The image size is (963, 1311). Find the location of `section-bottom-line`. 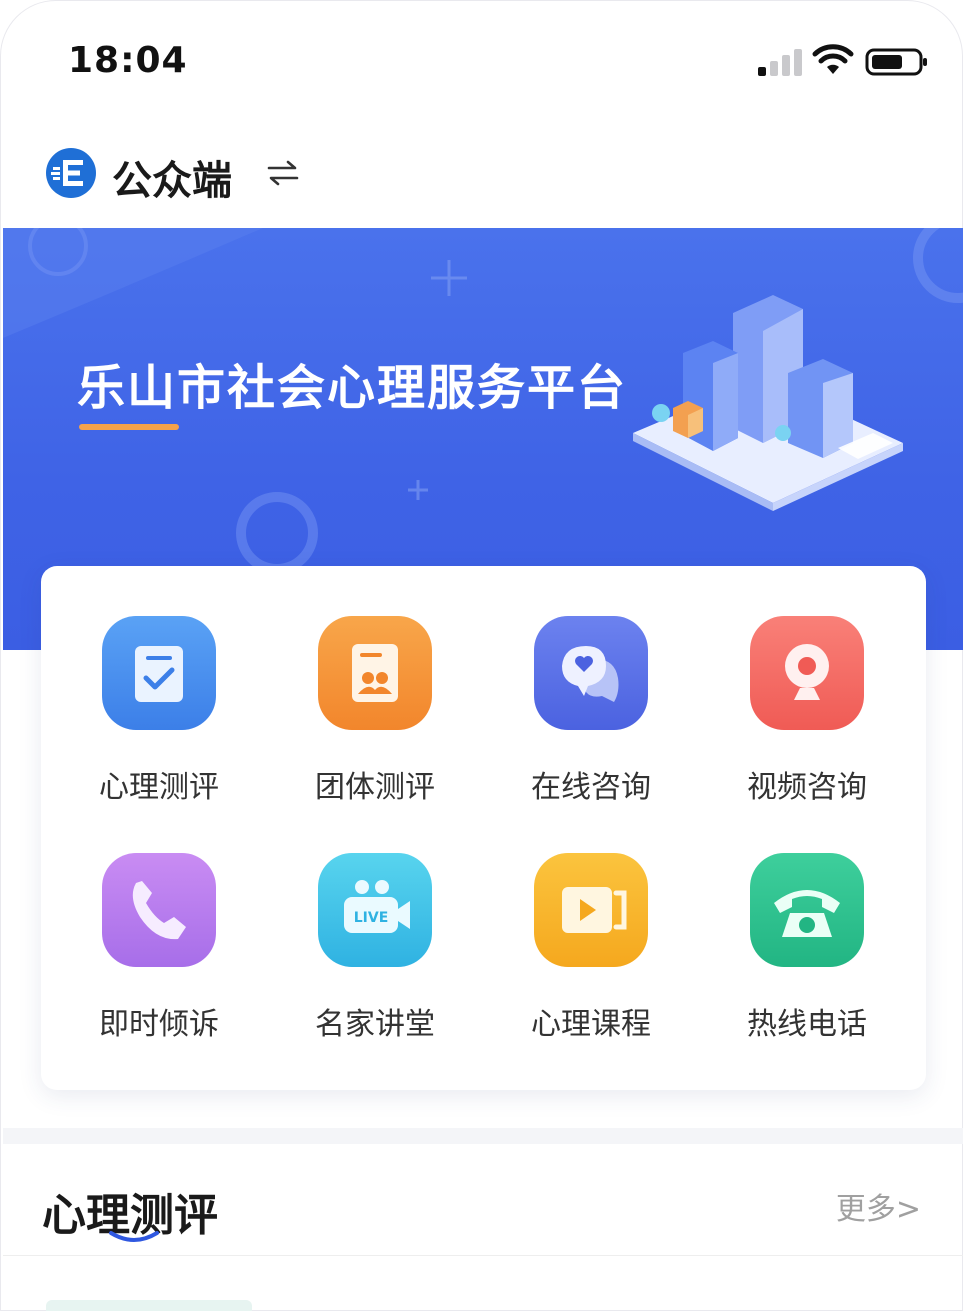

section-bottom-line is located at coordinates (483, 1255).